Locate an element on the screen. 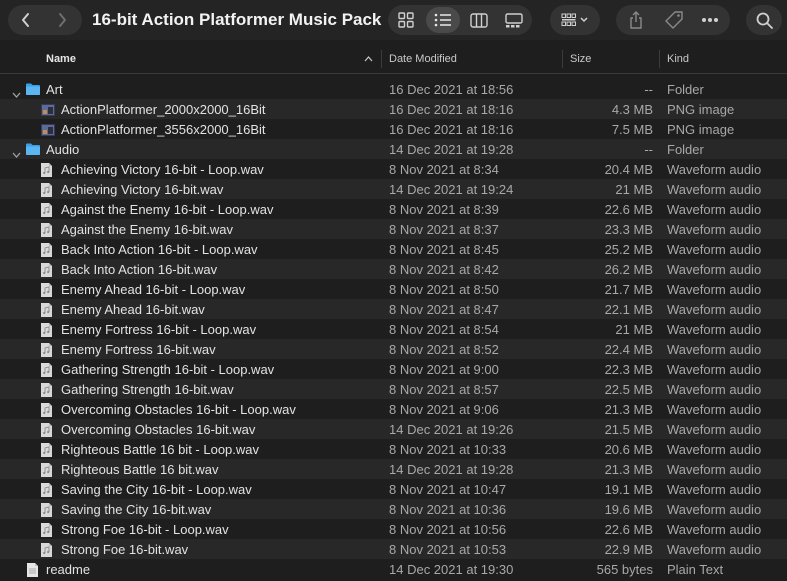 This screenshot has width=787, height=581. more-button is located at coordinates (710, 20).